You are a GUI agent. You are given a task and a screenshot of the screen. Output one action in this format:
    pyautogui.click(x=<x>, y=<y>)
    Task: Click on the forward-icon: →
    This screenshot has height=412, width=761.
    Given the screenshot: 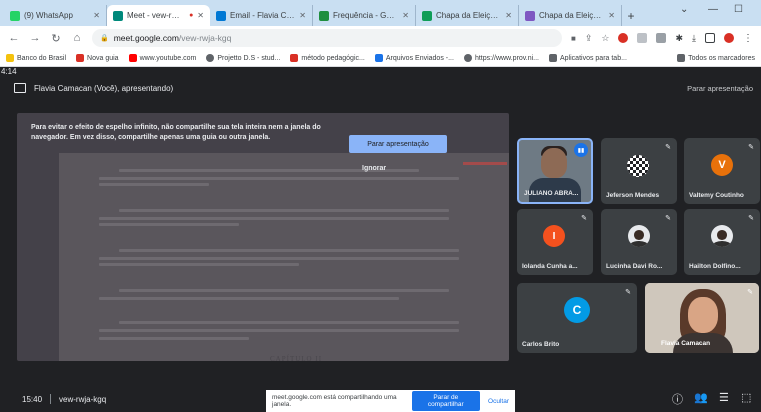 What is the action you would take?
    pyautogui.click(x=35, y=38)
    